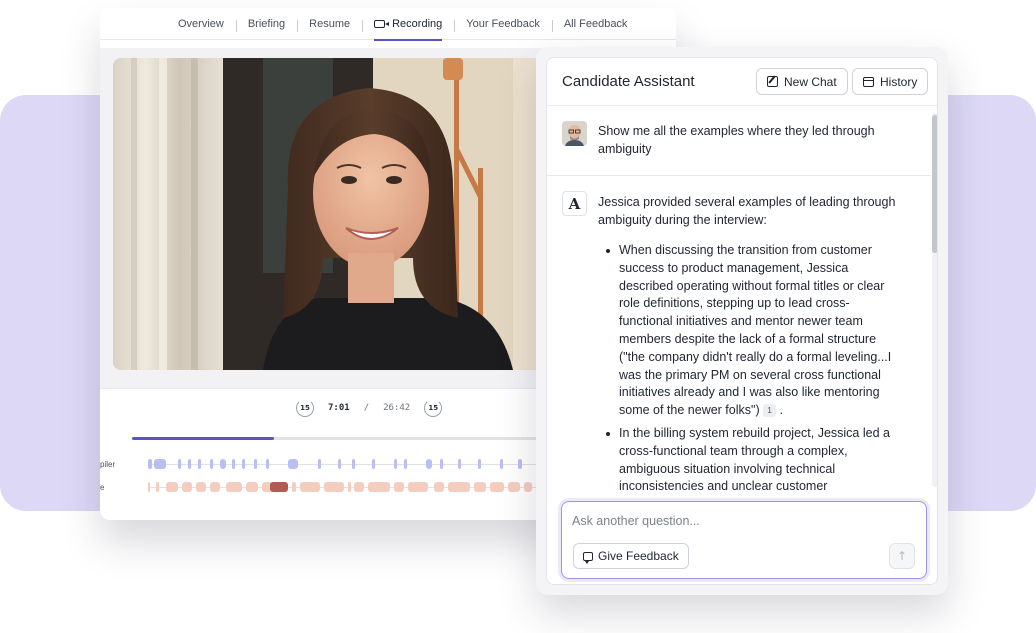 The width and height of the screenshot is (1036, 633). What do you see at coordinates (574, 203) in the screenshot?
I see `assistant-logo-icon: A` at bounding box center [574, 203].